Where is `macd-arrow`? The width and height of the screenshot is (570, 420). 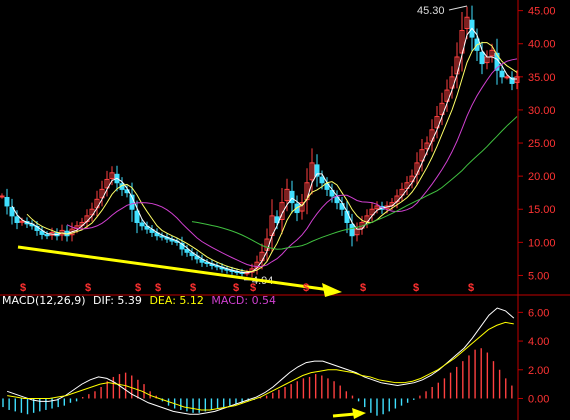
macd-arrow is located at coordinates (344, 415).